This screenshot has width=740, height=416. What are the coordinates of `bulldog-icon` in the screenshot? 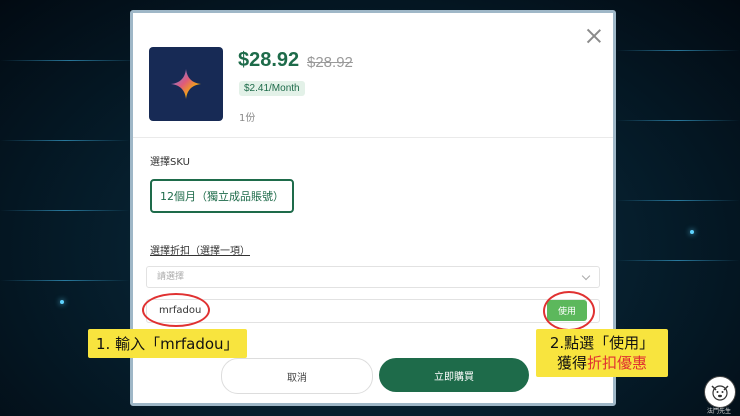 It's located at (720, 393).